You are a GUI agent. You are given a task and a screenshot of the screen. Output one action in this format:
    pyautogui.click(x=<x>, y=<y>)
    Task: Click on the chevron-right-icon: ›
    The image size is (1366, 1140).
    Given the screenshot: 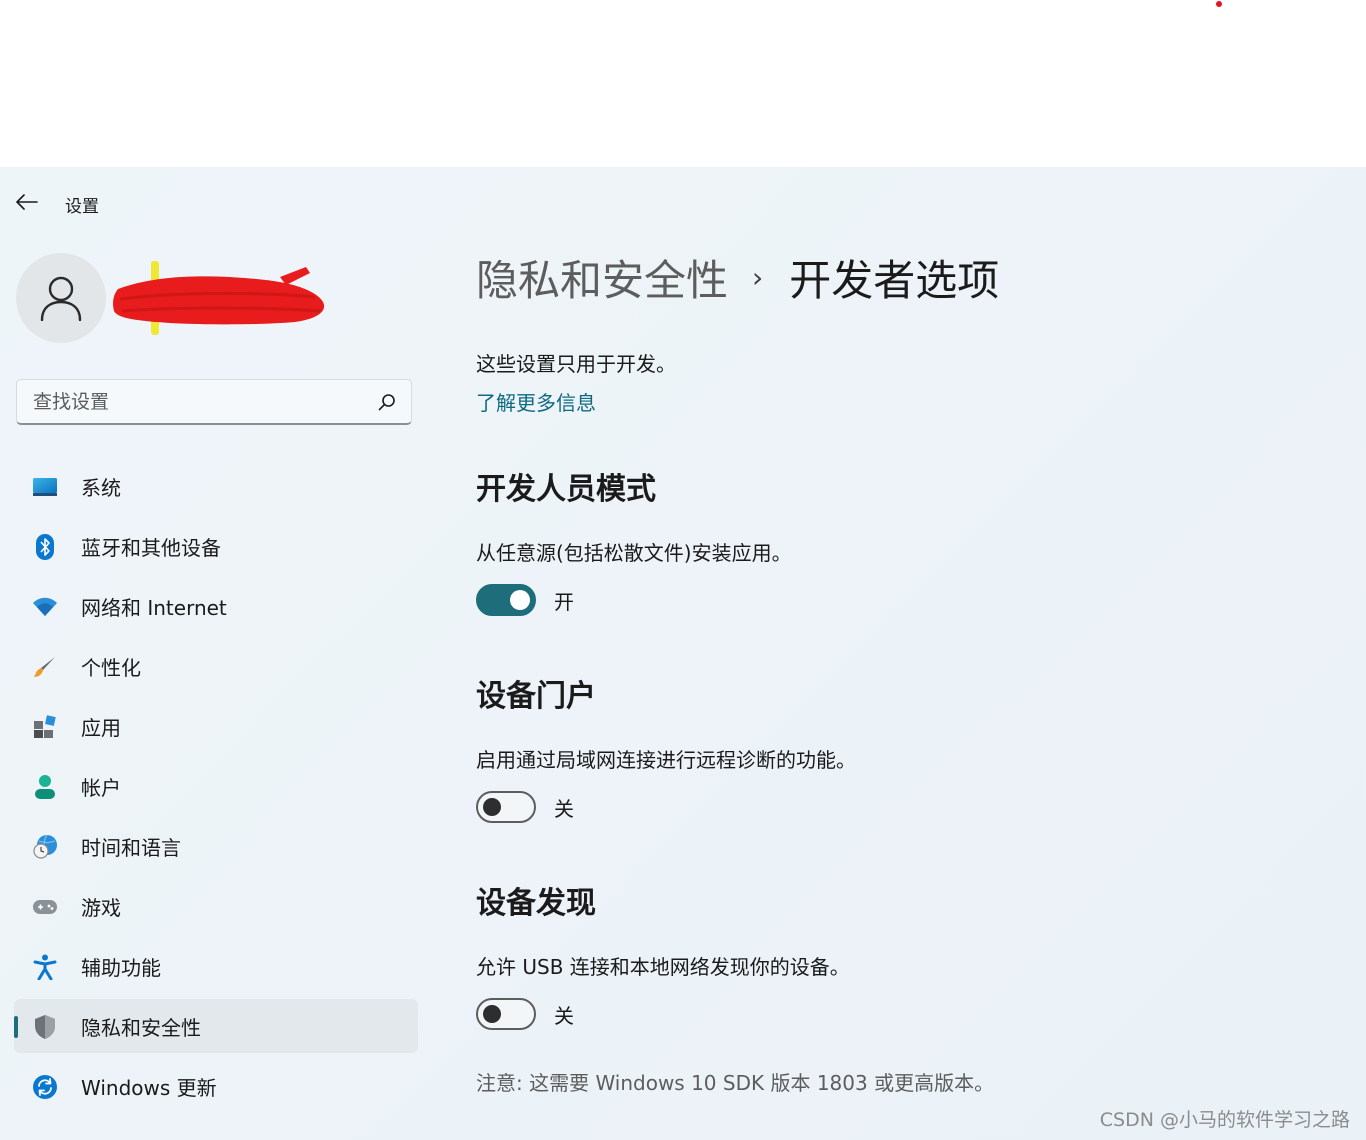 What is the action you would take?
    pyautogui.click(x=758, y=277)
    